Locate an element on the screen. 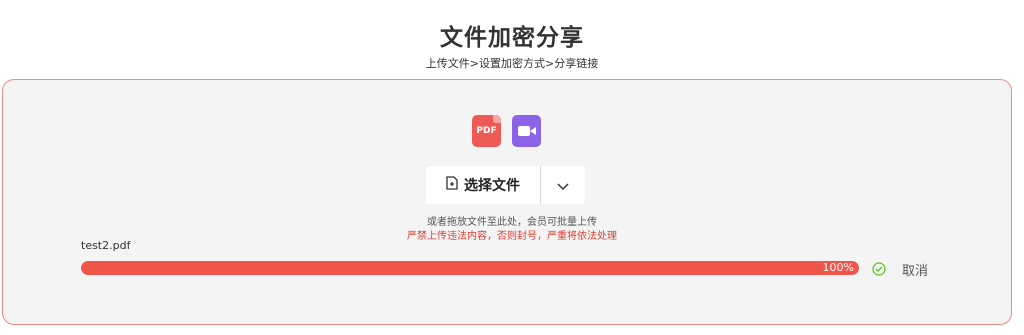  file-upload-icon is located at coordinates (452, 185).